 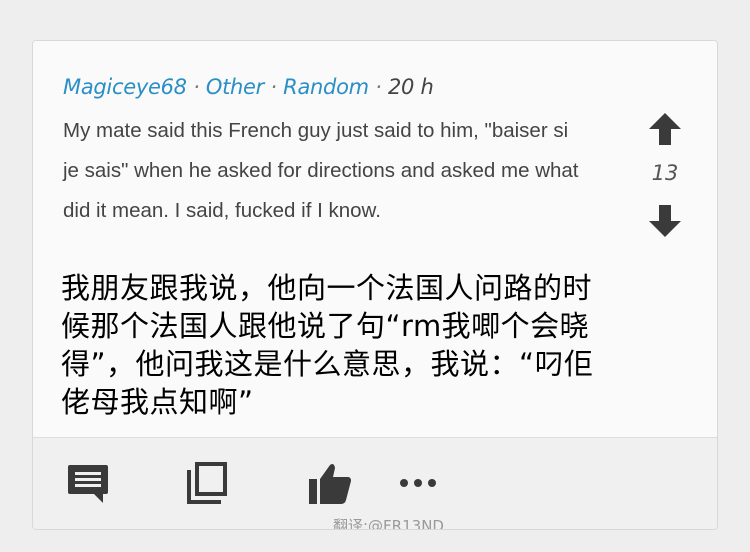 I want to click on copy-icon, so click(x=206, y=483).